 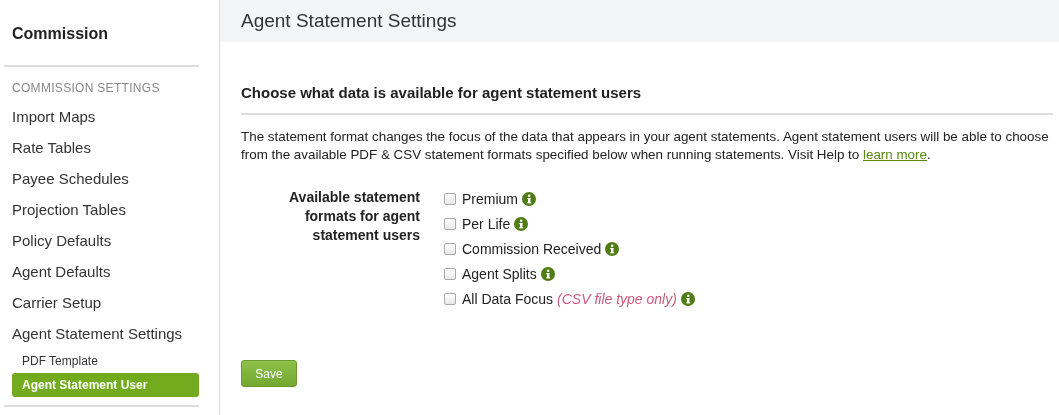 What do you see at coordinates (499, 274) in the screenshot?
I see `option-label: Agent Splits` at bounding box center [499, 274].